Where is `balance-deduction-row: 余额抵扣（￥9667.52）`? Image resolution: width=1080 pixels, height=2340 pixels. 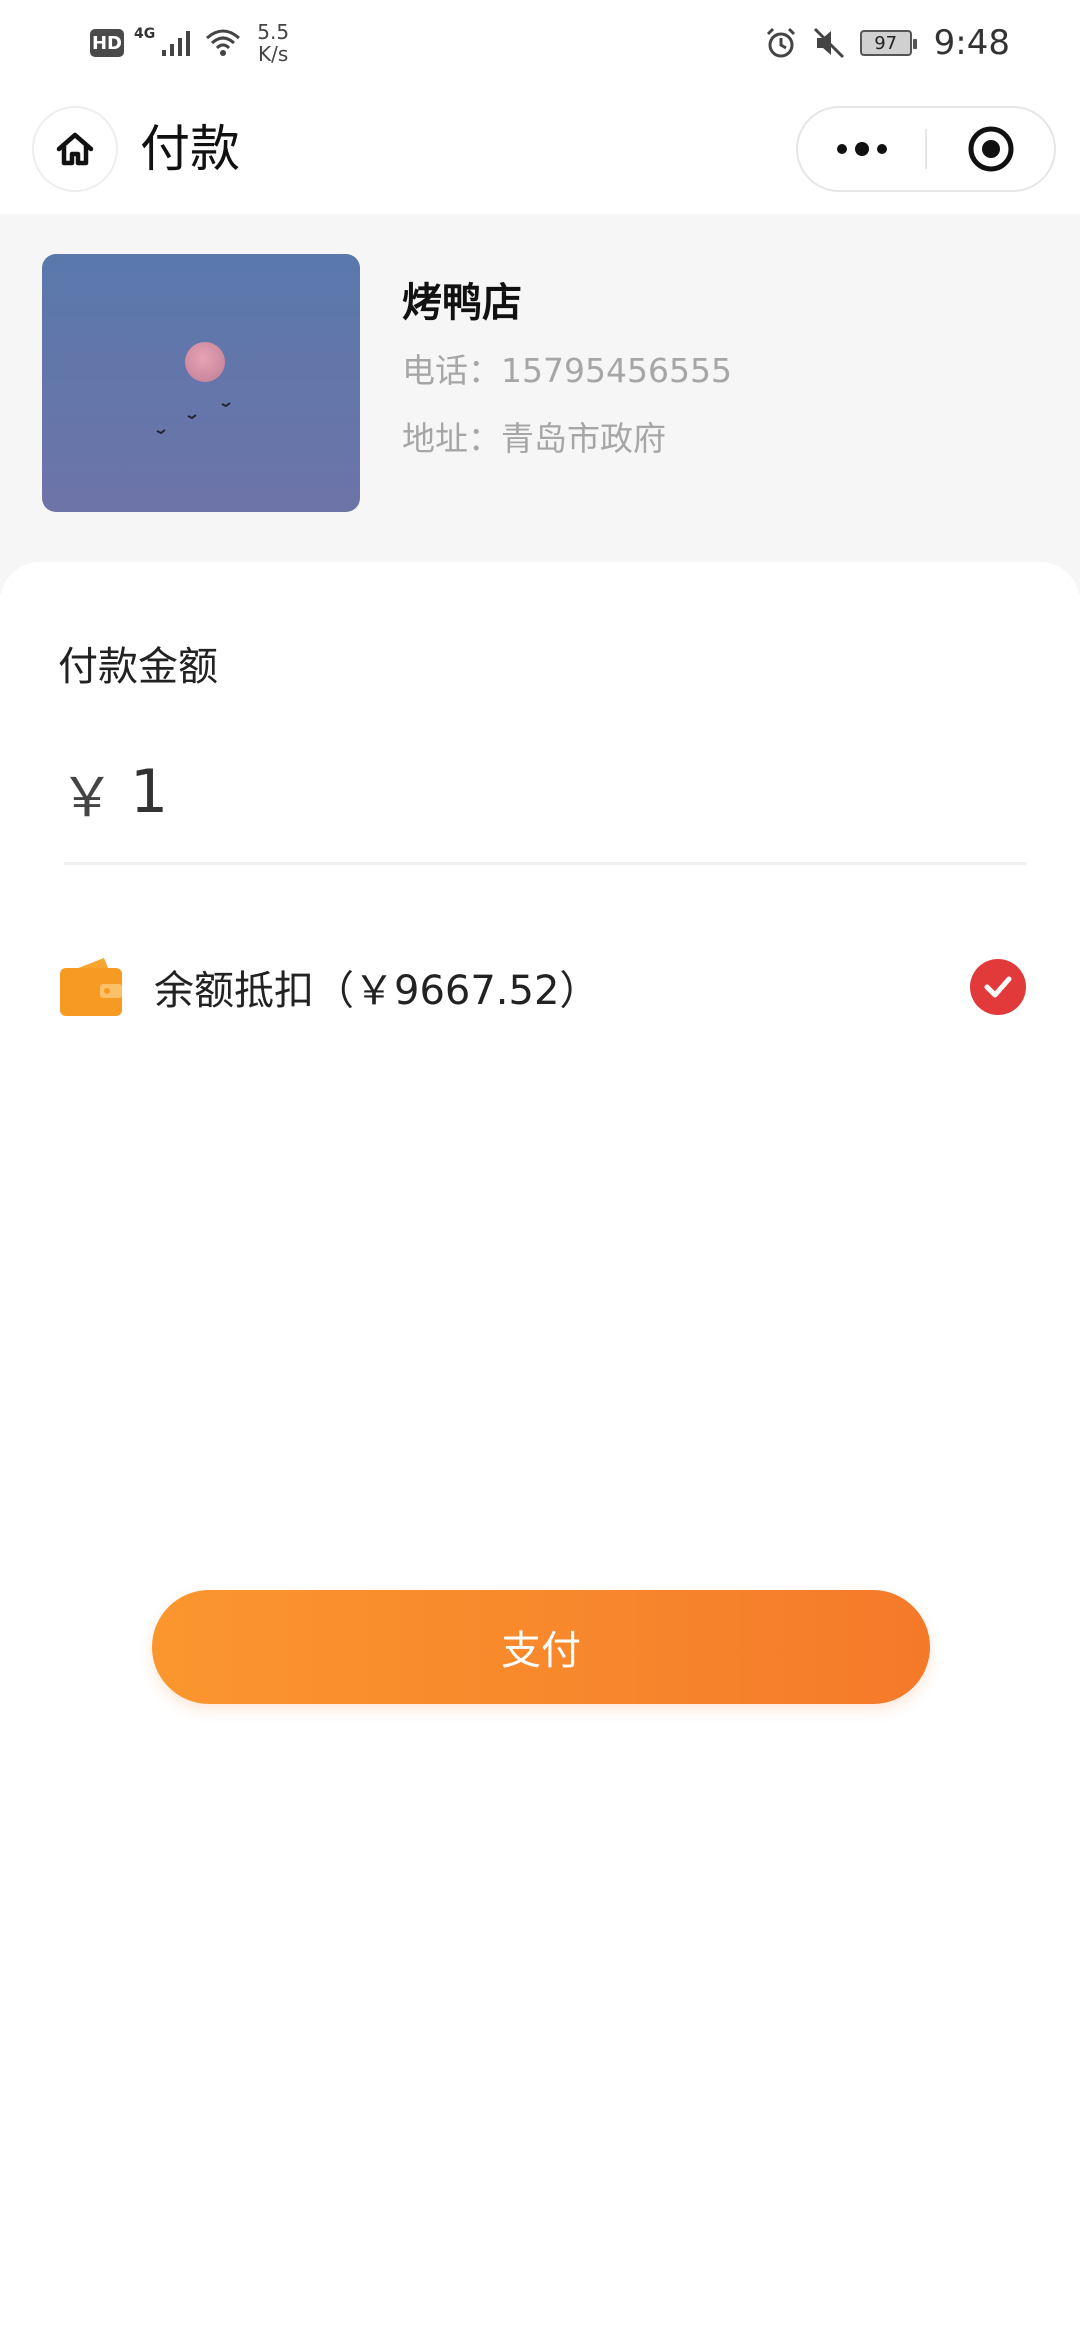 balance-deduction-row: 余额抵扣（￥9667.52） is located at coordinates (541, 987).